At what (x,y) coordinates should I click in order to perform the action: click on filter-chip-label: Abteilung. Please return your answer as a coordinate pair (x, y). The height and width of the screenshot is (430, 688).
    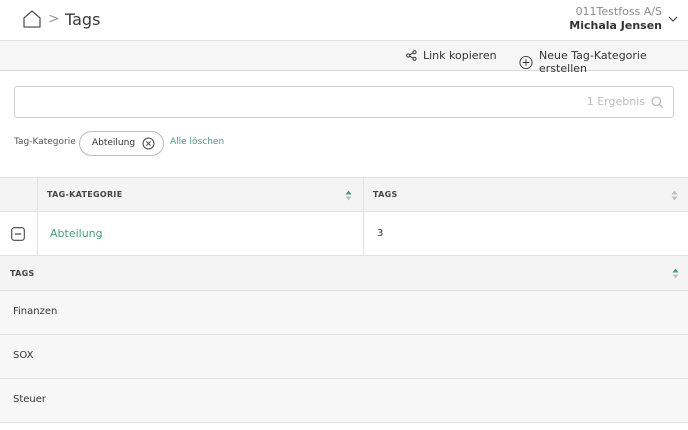
    Looking at the image, I should click on (114, 143).